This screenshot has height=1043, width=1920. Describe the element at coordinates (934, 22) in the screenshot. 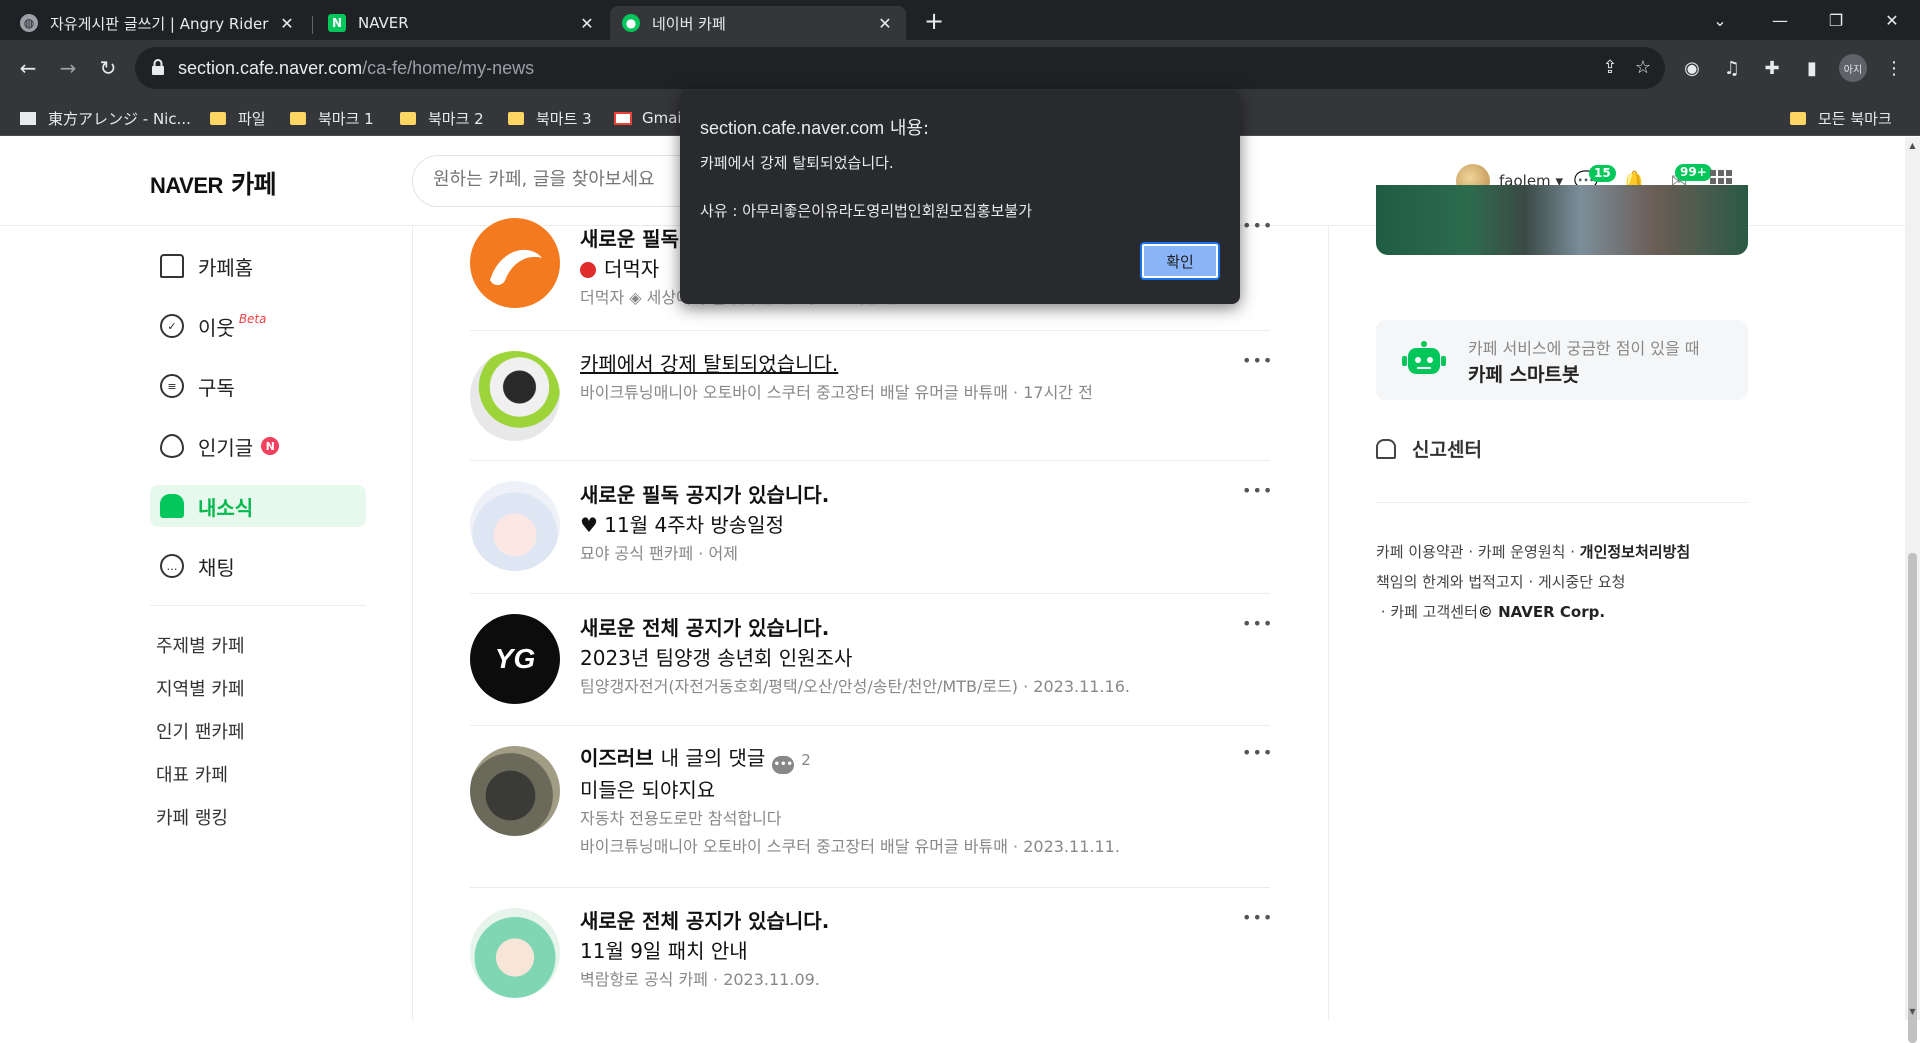

I see `new-tab-button: +` at that location.